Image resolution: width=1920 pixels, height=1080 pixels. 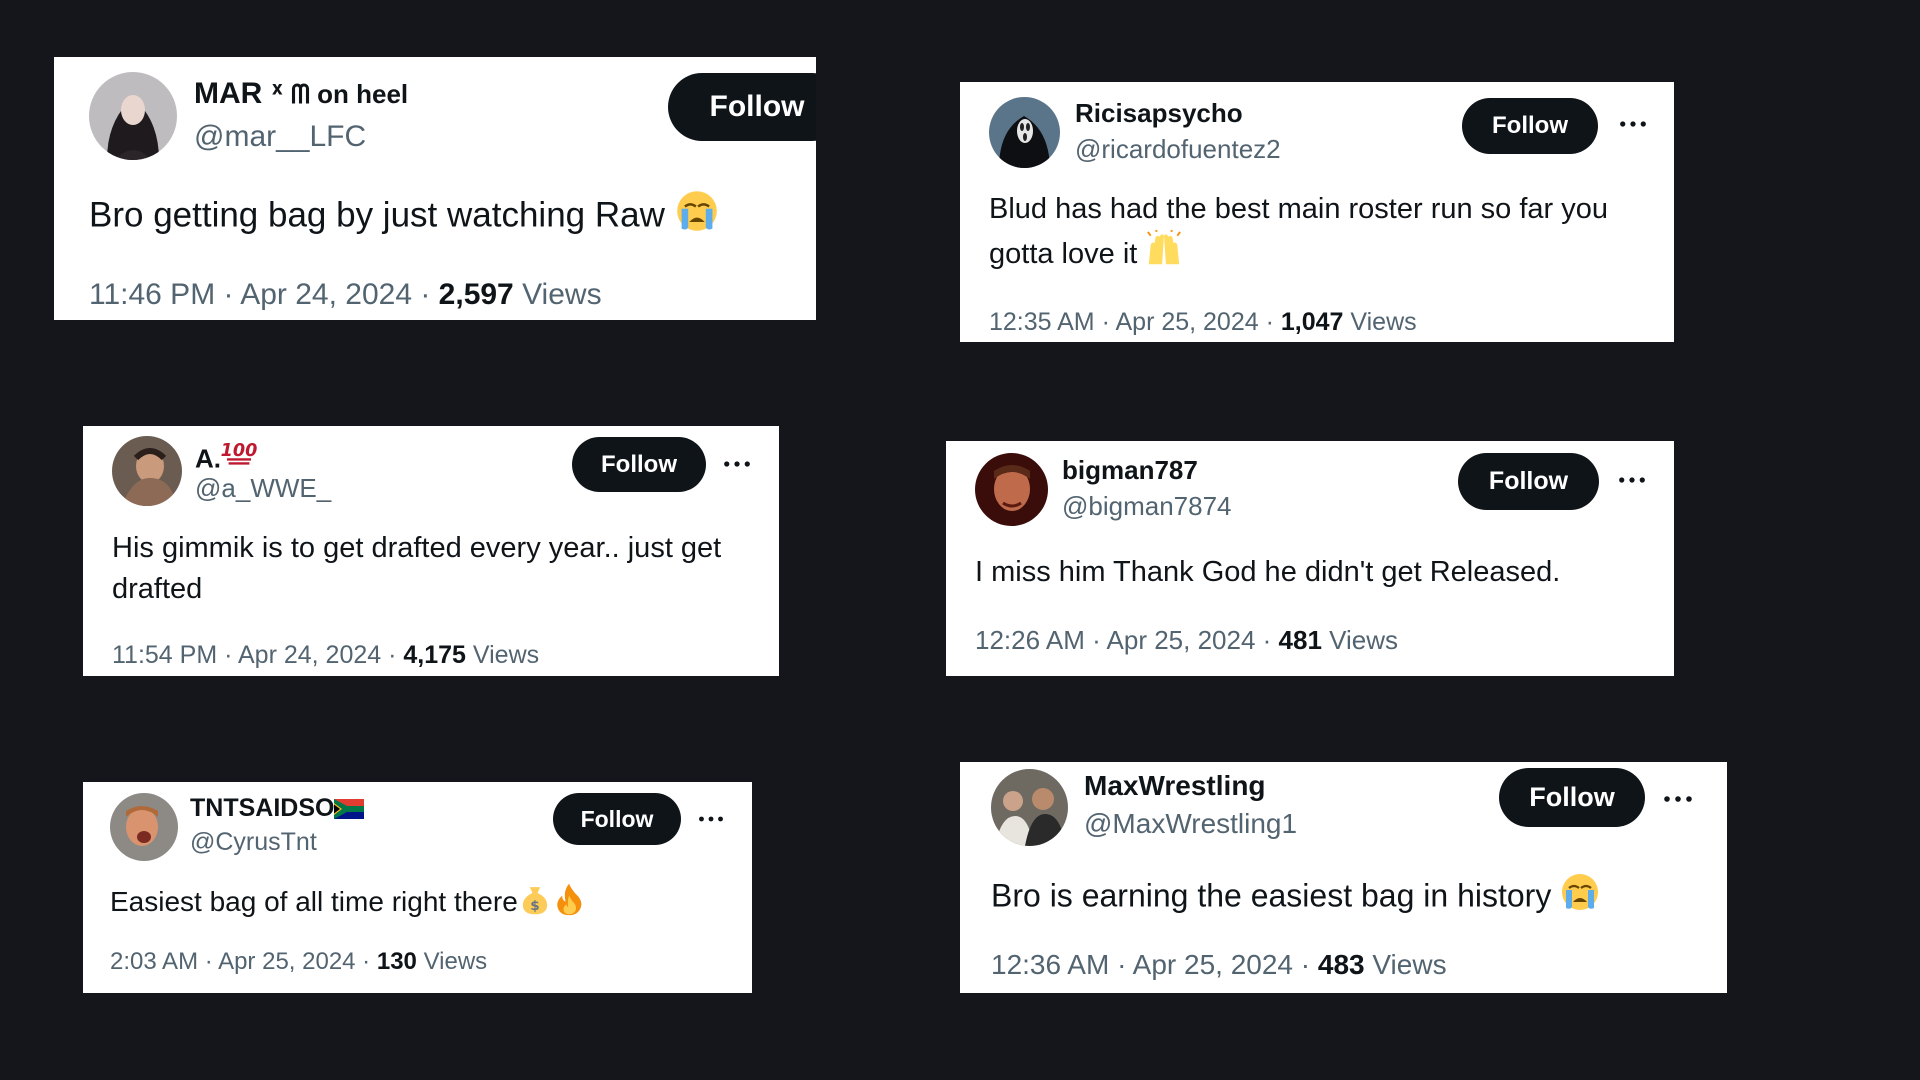 What do you see at coordinates (1050, 964) in the screenshot?
I see `tweet-time: 12:36 AM` at bounding box center [1050, 964].